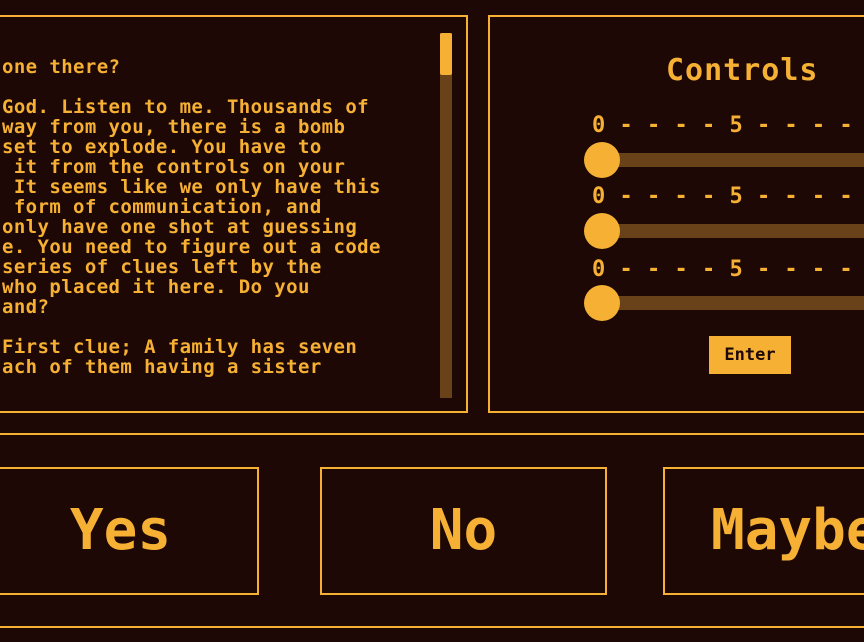 The image size is (864, 642). I want to click on yes-button: Yes, so click(129, 531).